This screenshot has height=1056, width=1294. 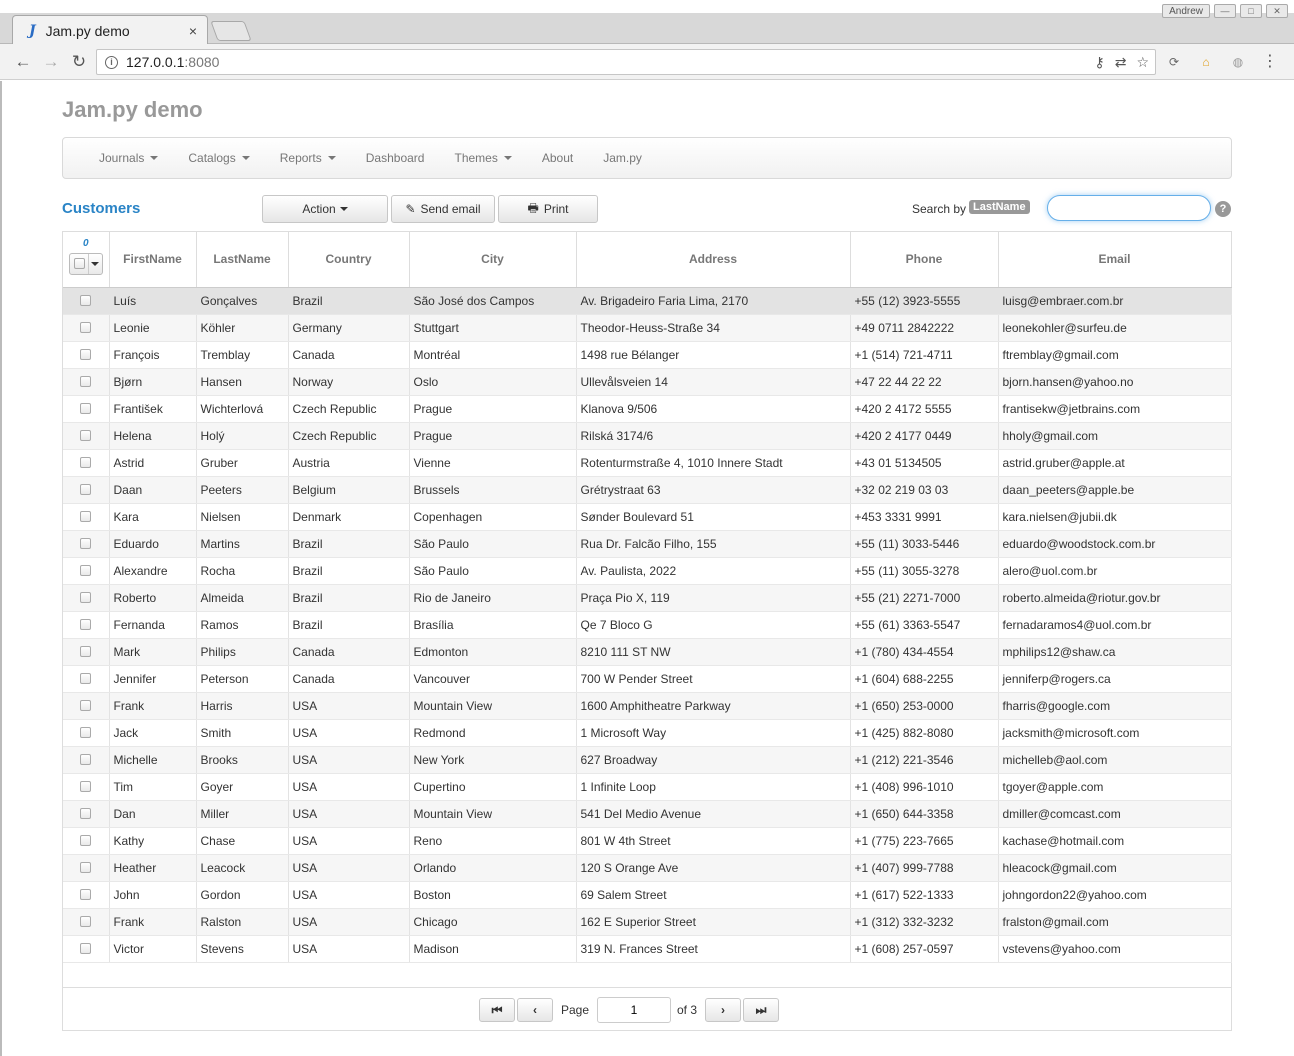 What do you see at coordinates (493, 260) in the screenshot?
I see `column-header-city: City` at bounding box center [493, 260].